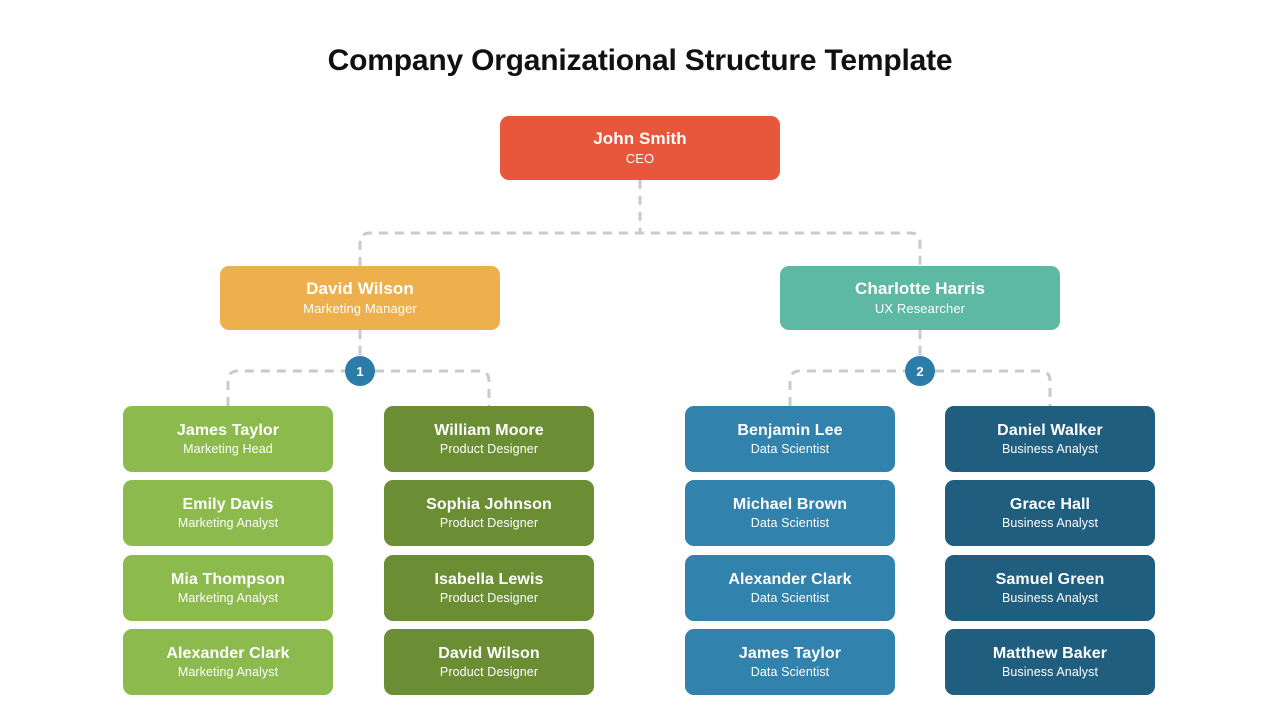  Describe the element at coordinates (640, 138) in the screenshot. I see `node-name: John Smith` at that location.